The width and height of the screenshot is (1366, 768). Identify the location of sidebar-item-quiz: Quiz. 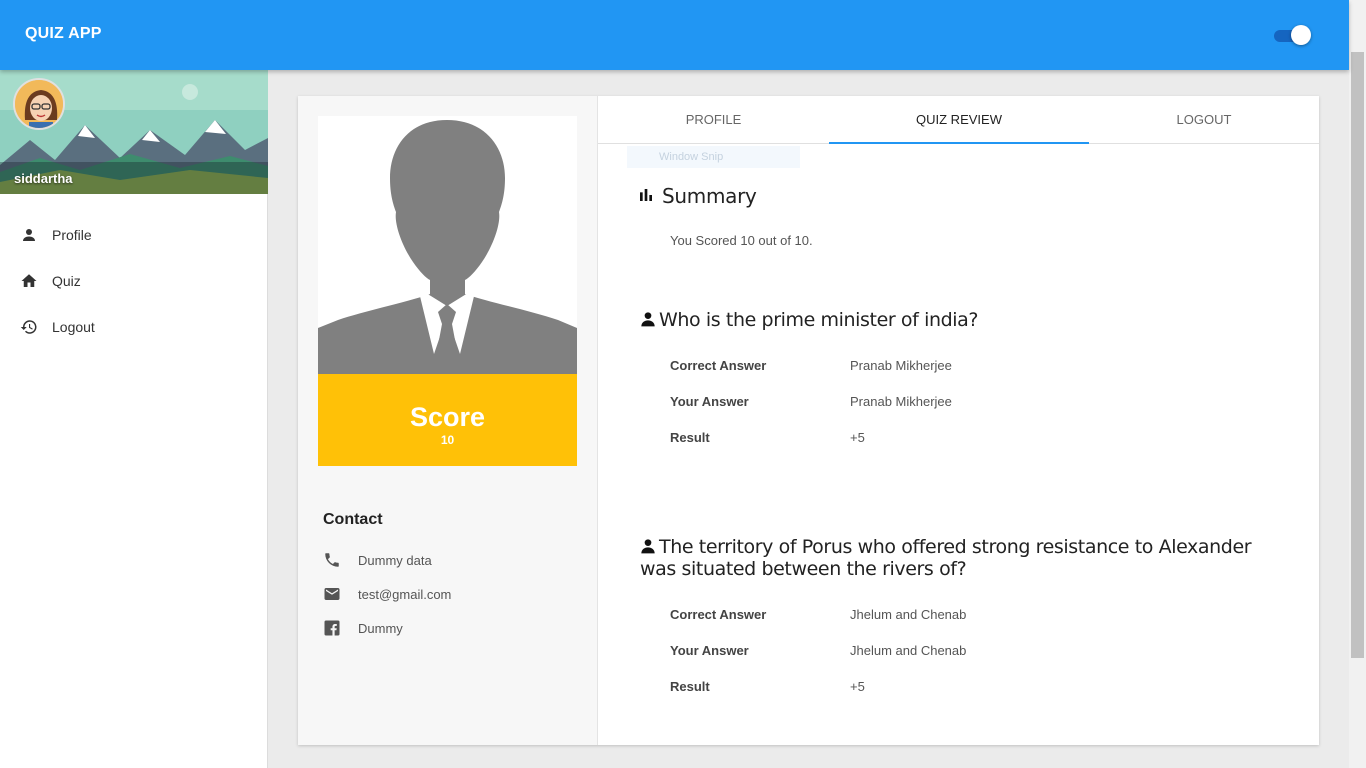
(133, 281).